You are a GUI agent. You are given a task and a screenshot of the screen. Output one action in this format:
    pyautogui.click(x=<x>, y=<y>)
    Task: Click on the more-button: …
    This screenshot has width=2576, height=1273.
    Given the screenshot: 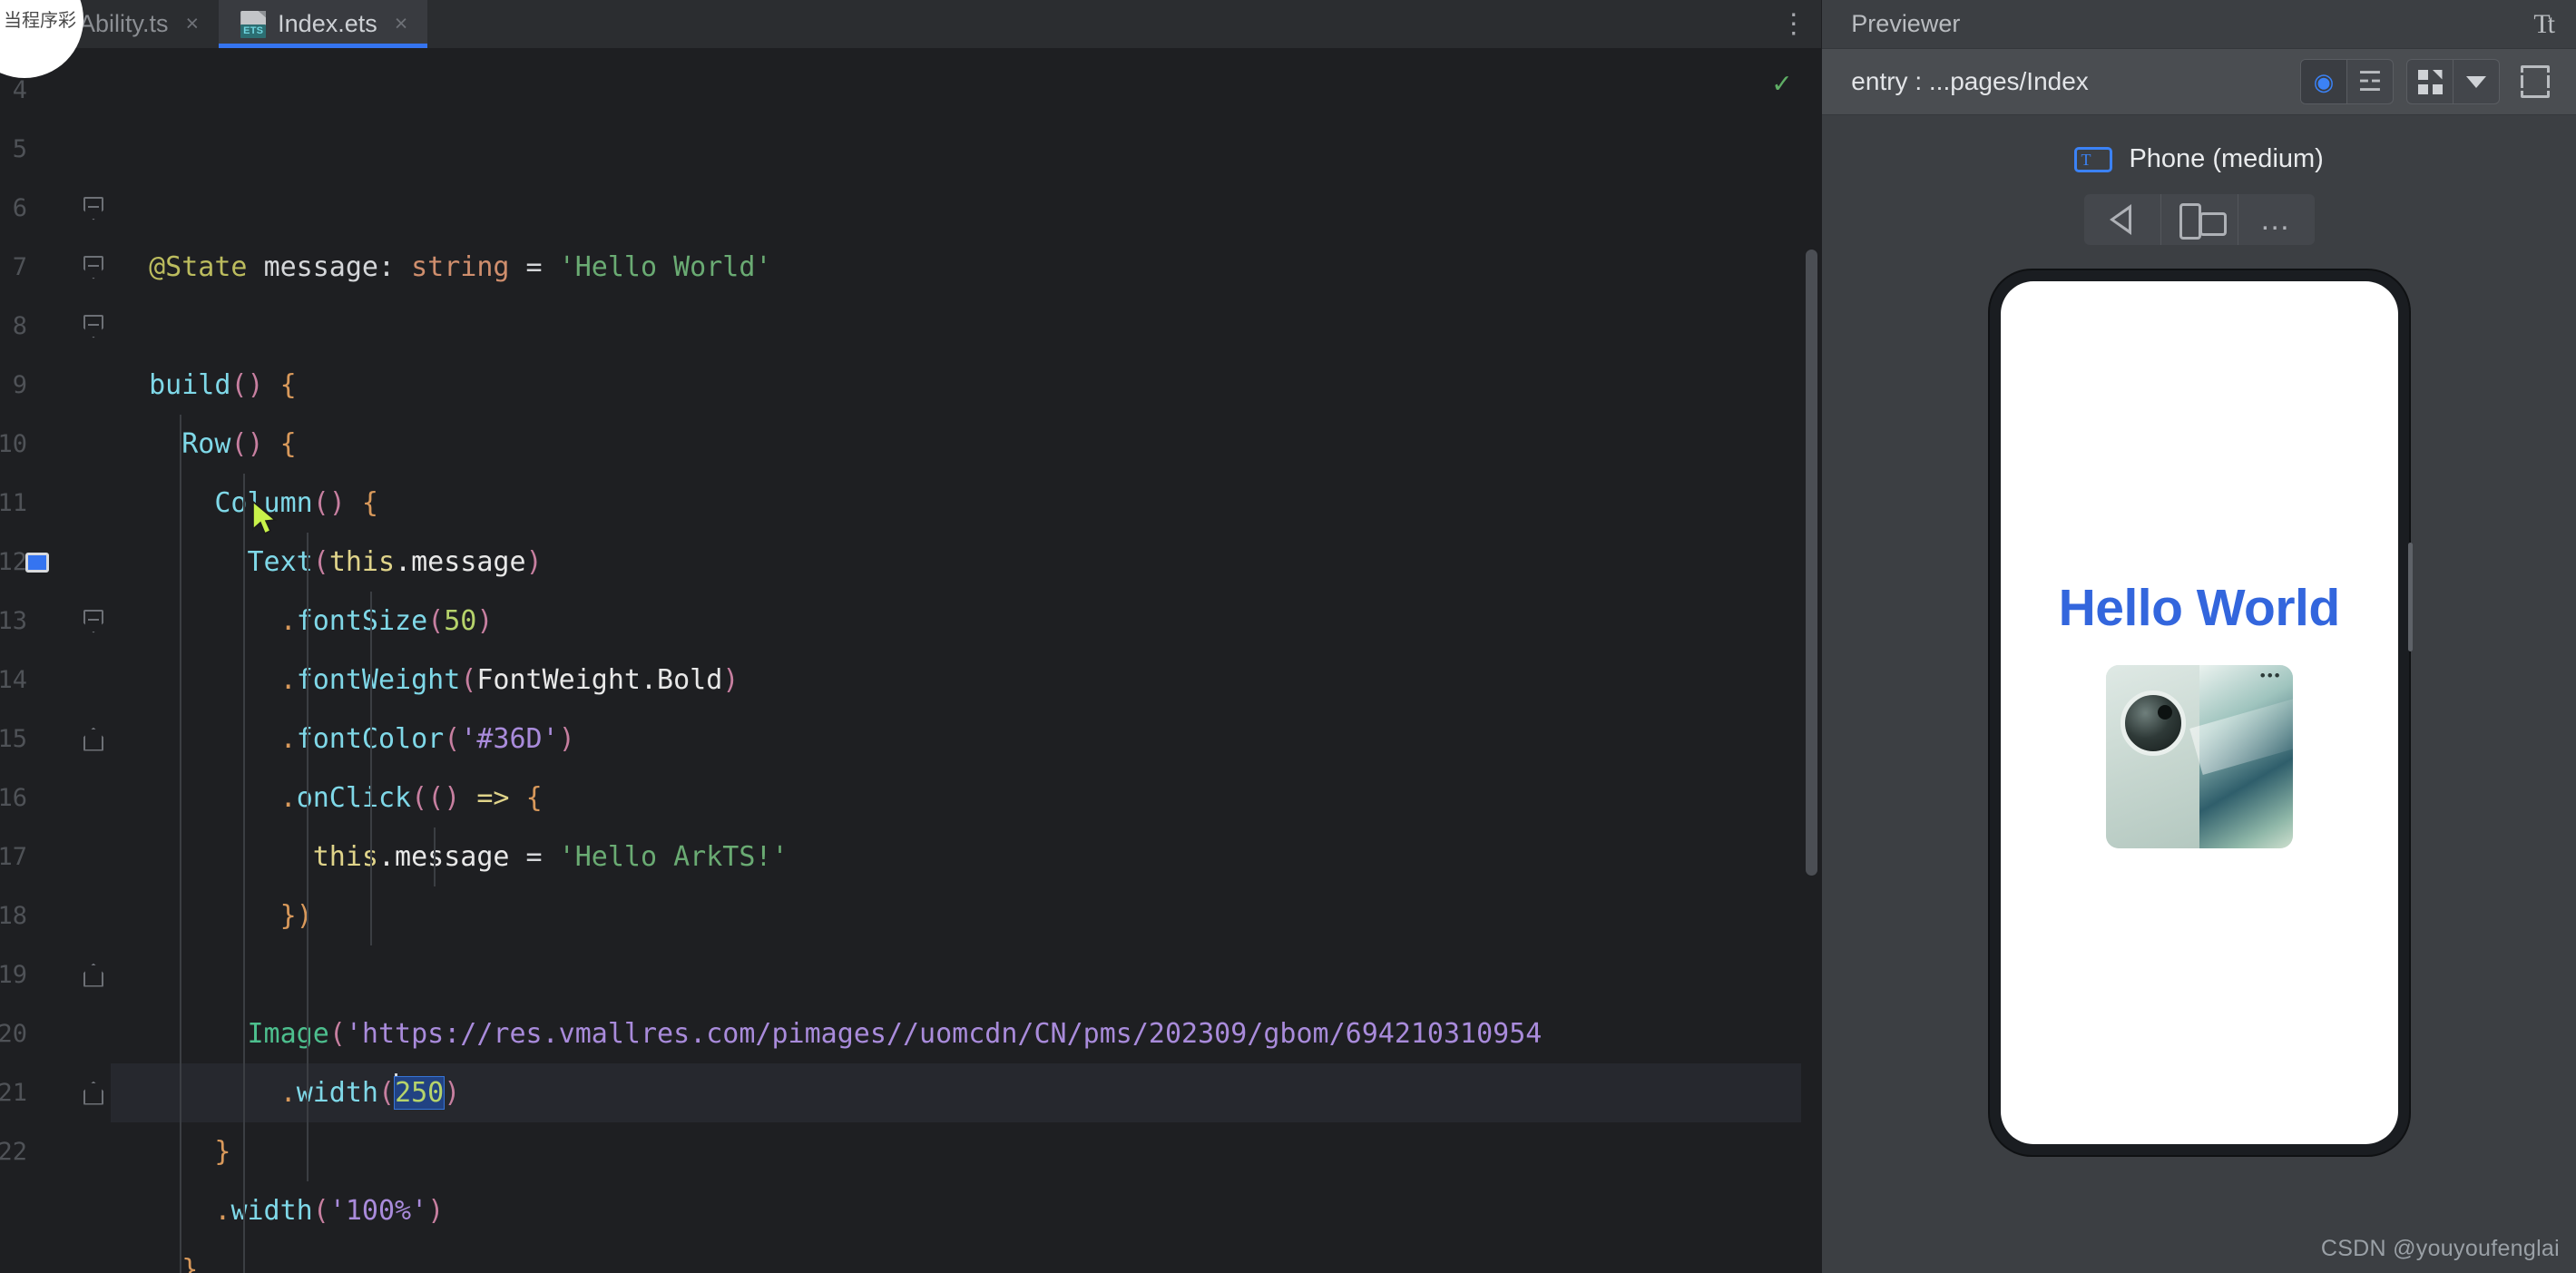 What is the action you would take?
    pyautogui.click(x=2276, y=219)
    